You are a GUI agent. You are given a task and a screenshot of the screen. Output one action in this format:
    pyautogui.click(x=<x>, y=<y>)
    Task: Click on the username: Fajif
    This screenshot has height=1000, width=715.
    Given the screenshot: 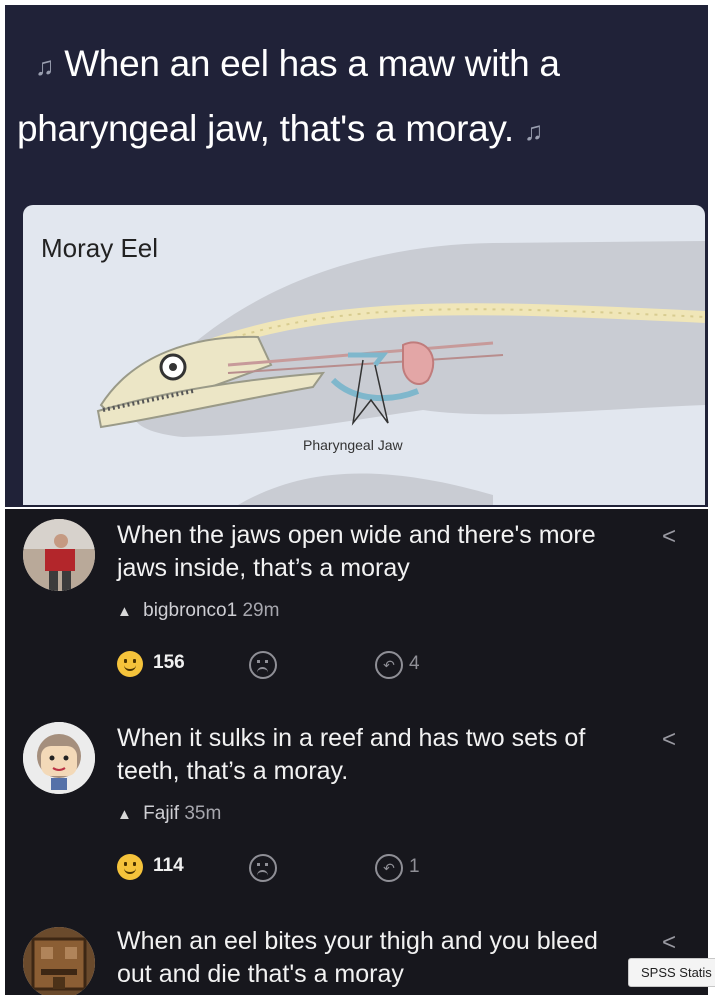 What is the action you would take?
    pyautogui.click(x=161, y=813)
    